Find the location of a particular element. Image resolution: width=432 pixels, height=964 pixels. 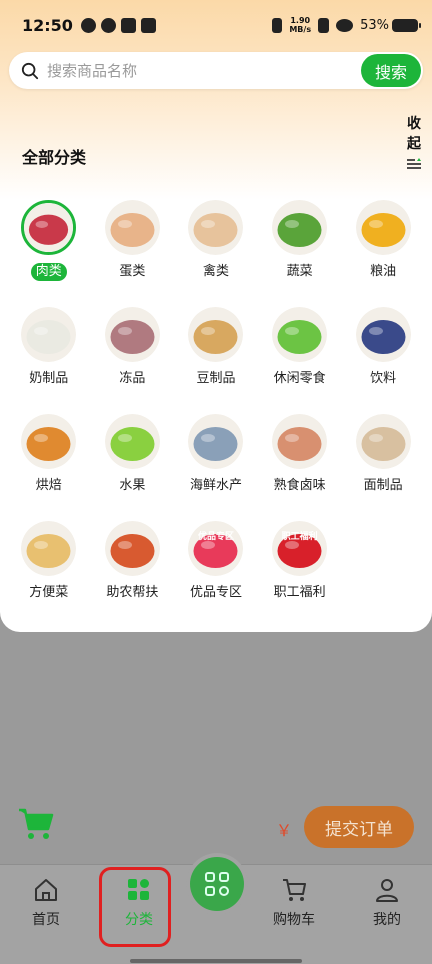

category-label: 海鲜水产 is located at coordinates (215, 485).